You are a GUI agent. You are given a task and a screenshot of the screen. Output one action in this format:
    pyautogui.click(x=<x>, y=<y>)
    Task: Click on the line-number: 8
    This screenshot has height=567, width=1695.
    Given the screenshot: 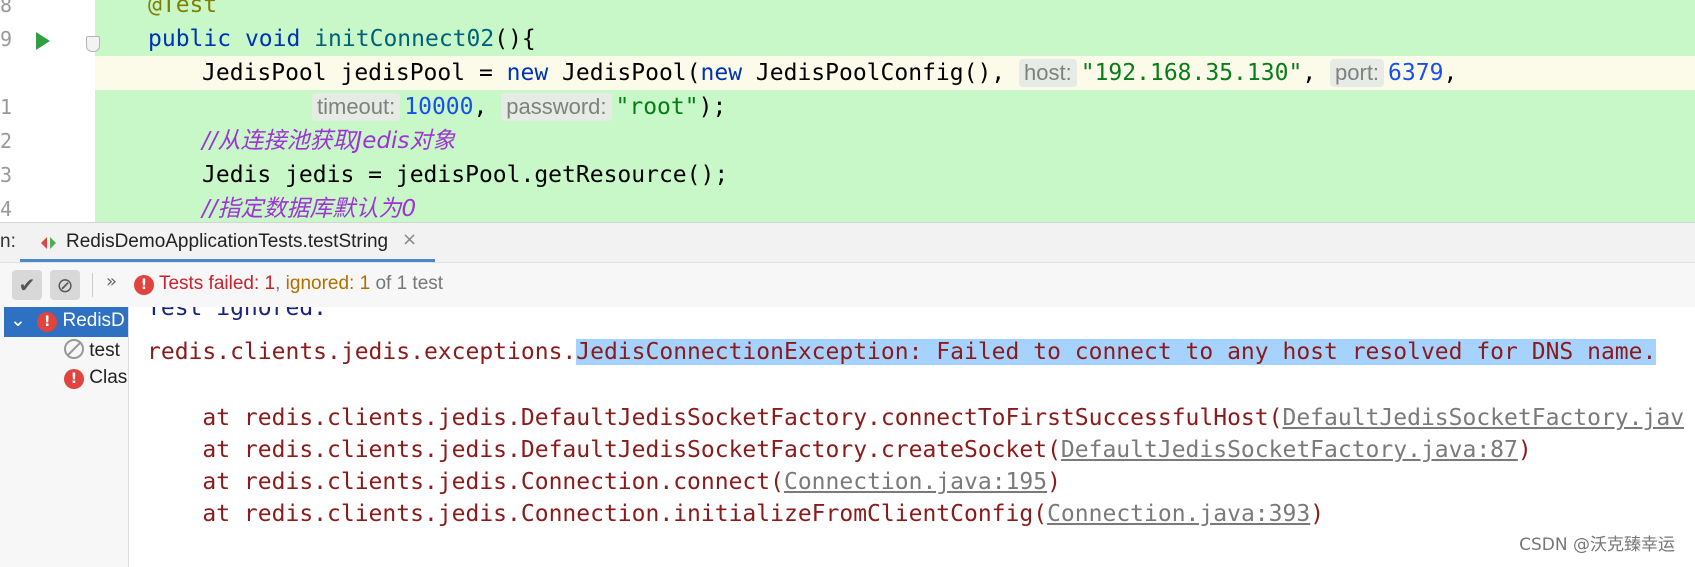 What is the action you would take?
    pyautogui.click(x=6, y=8)
    